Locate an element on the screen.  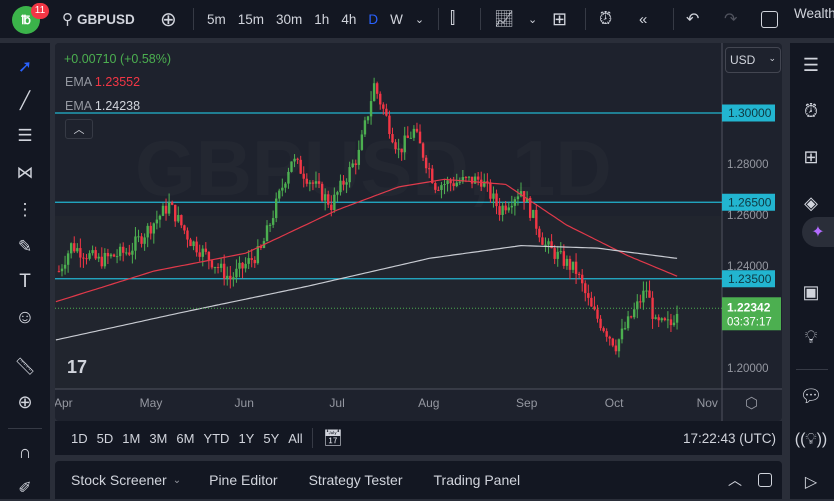
calendar-icon: ▣ is located at coordinates (811, 292).